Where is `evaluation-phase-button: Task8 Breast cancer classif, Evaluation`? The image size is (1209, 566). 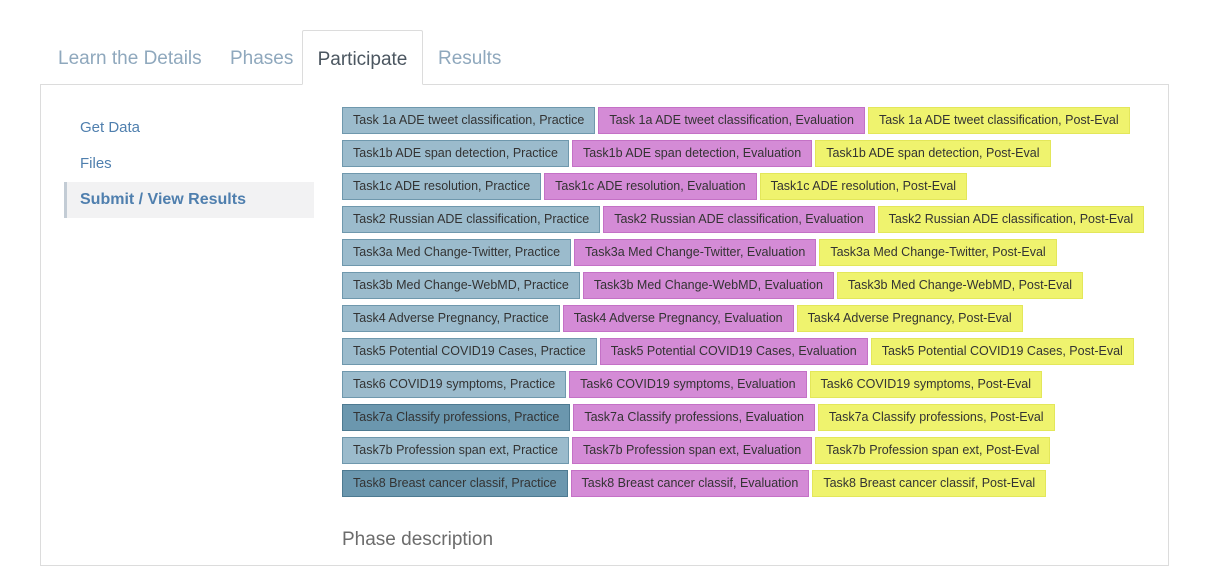
evaluation-phase-button: Task8 Breast cancer classif, Evaluation is located at coordinates (690, 483).